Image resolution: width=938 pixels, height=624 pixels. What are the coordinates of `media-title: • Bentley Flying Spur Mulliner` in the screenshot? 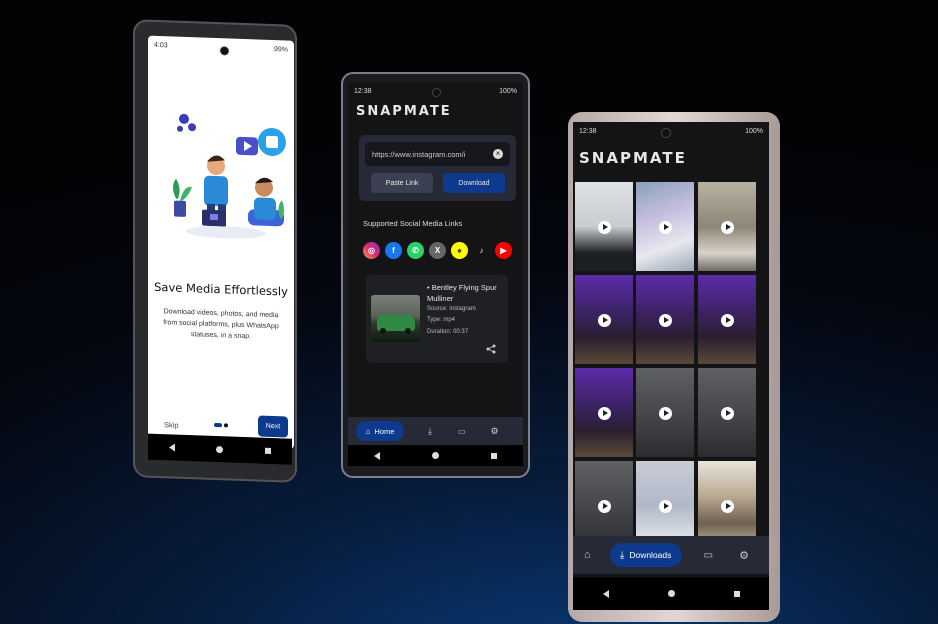 It's located at (462, 293).